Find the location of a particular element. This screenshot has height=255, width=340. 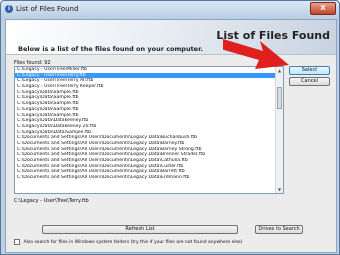

title-bar: i List of Files Found X is located at coordinates (170, 10).